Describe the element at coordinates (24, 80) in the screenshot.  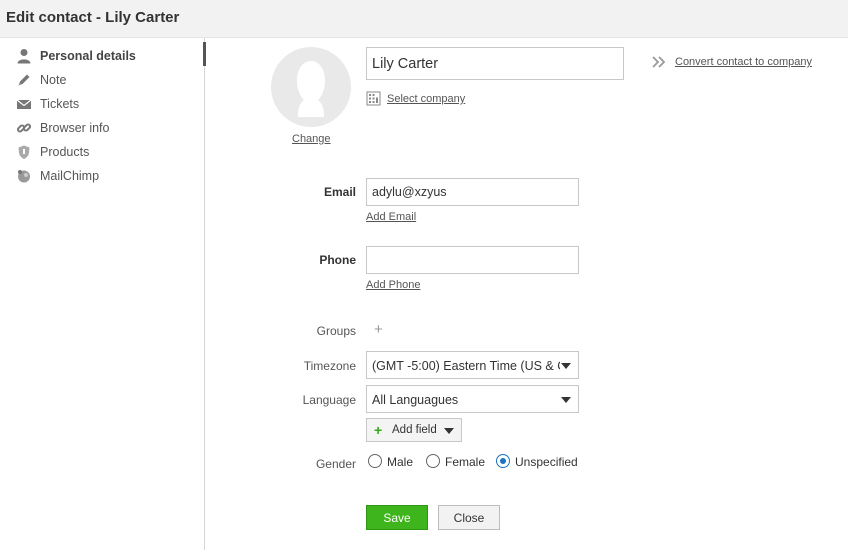
I see `pencil-icon` at that location.